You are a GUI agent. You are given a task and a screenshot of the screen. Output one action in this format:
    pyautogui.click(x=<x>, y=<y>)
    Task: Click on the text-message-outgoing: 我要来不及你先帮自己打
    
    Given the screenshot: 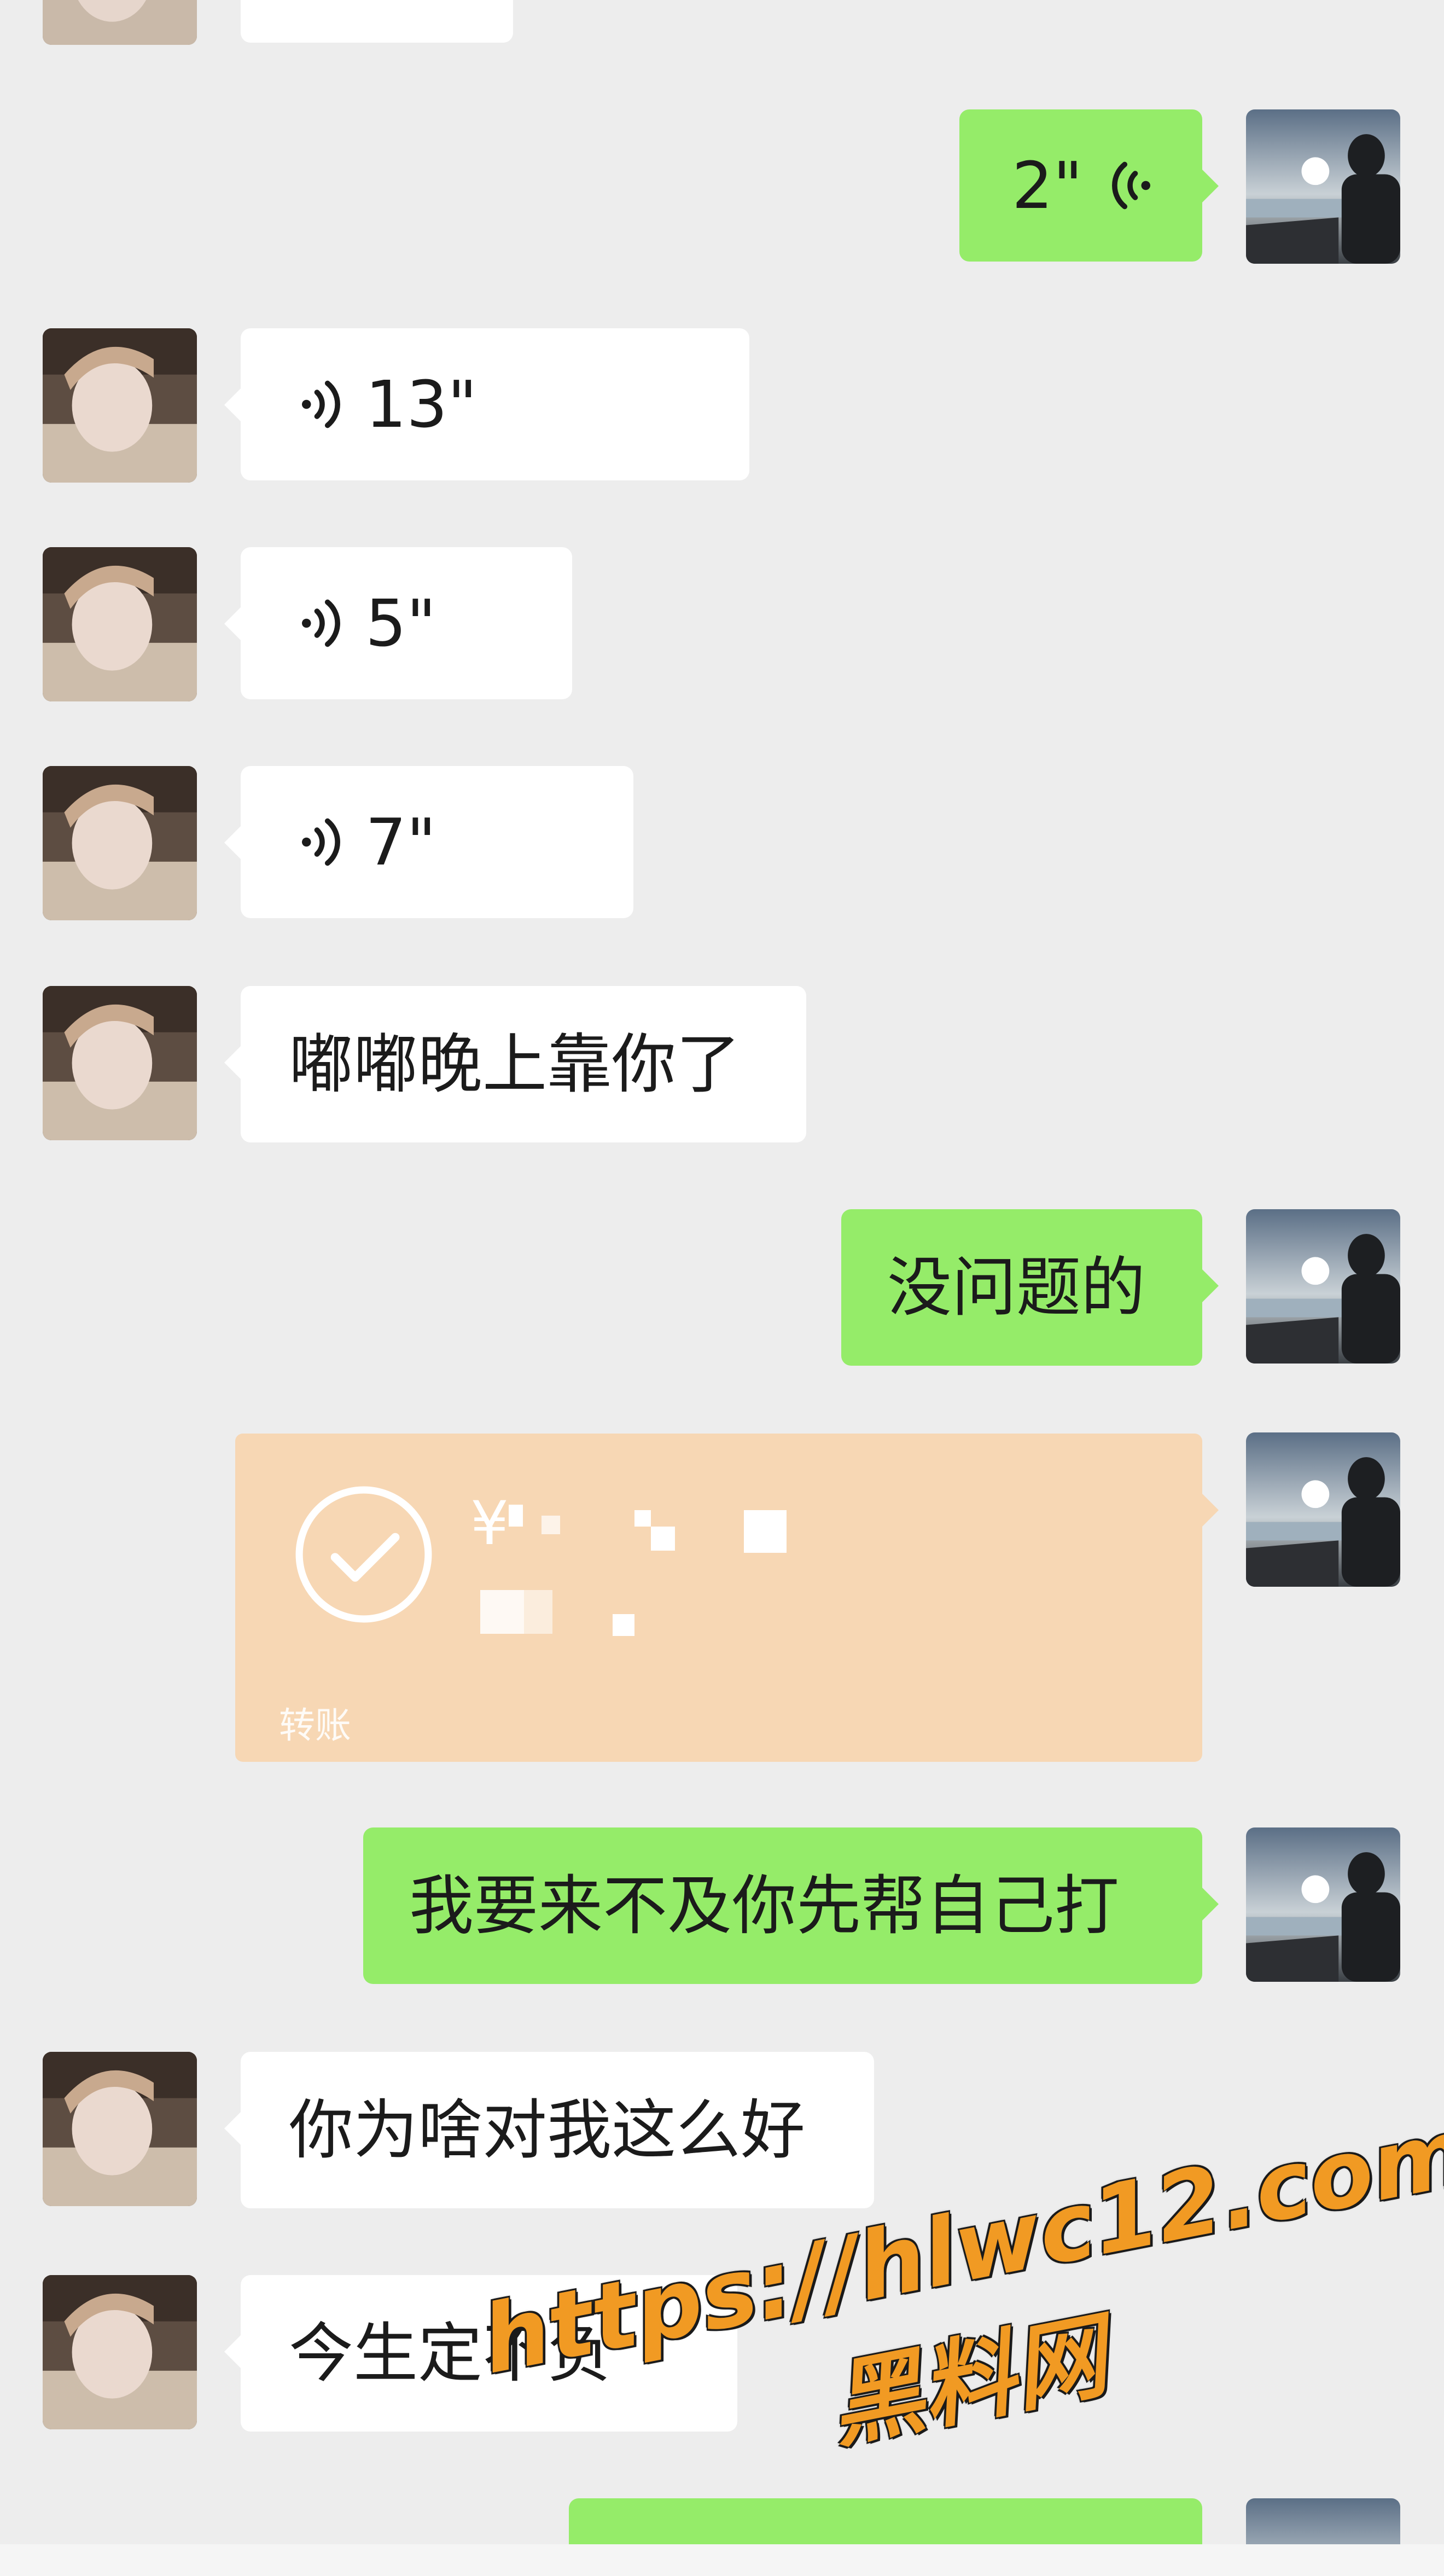 What is the action you would take?
    pyautogui.click(x=791, y=1906)
    